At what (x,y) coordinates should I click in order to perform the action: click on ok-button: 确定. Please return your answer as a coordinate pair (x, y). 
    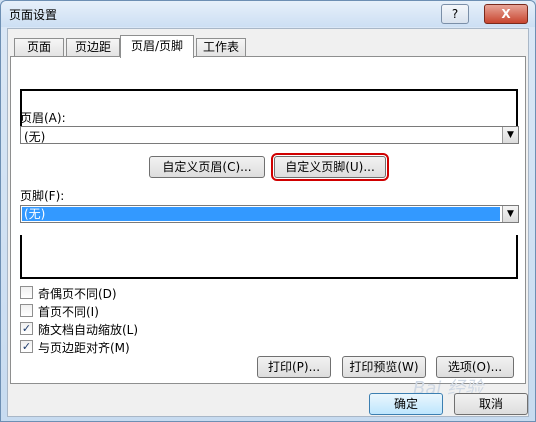
    Looking at the image, I should click on (406, 404).